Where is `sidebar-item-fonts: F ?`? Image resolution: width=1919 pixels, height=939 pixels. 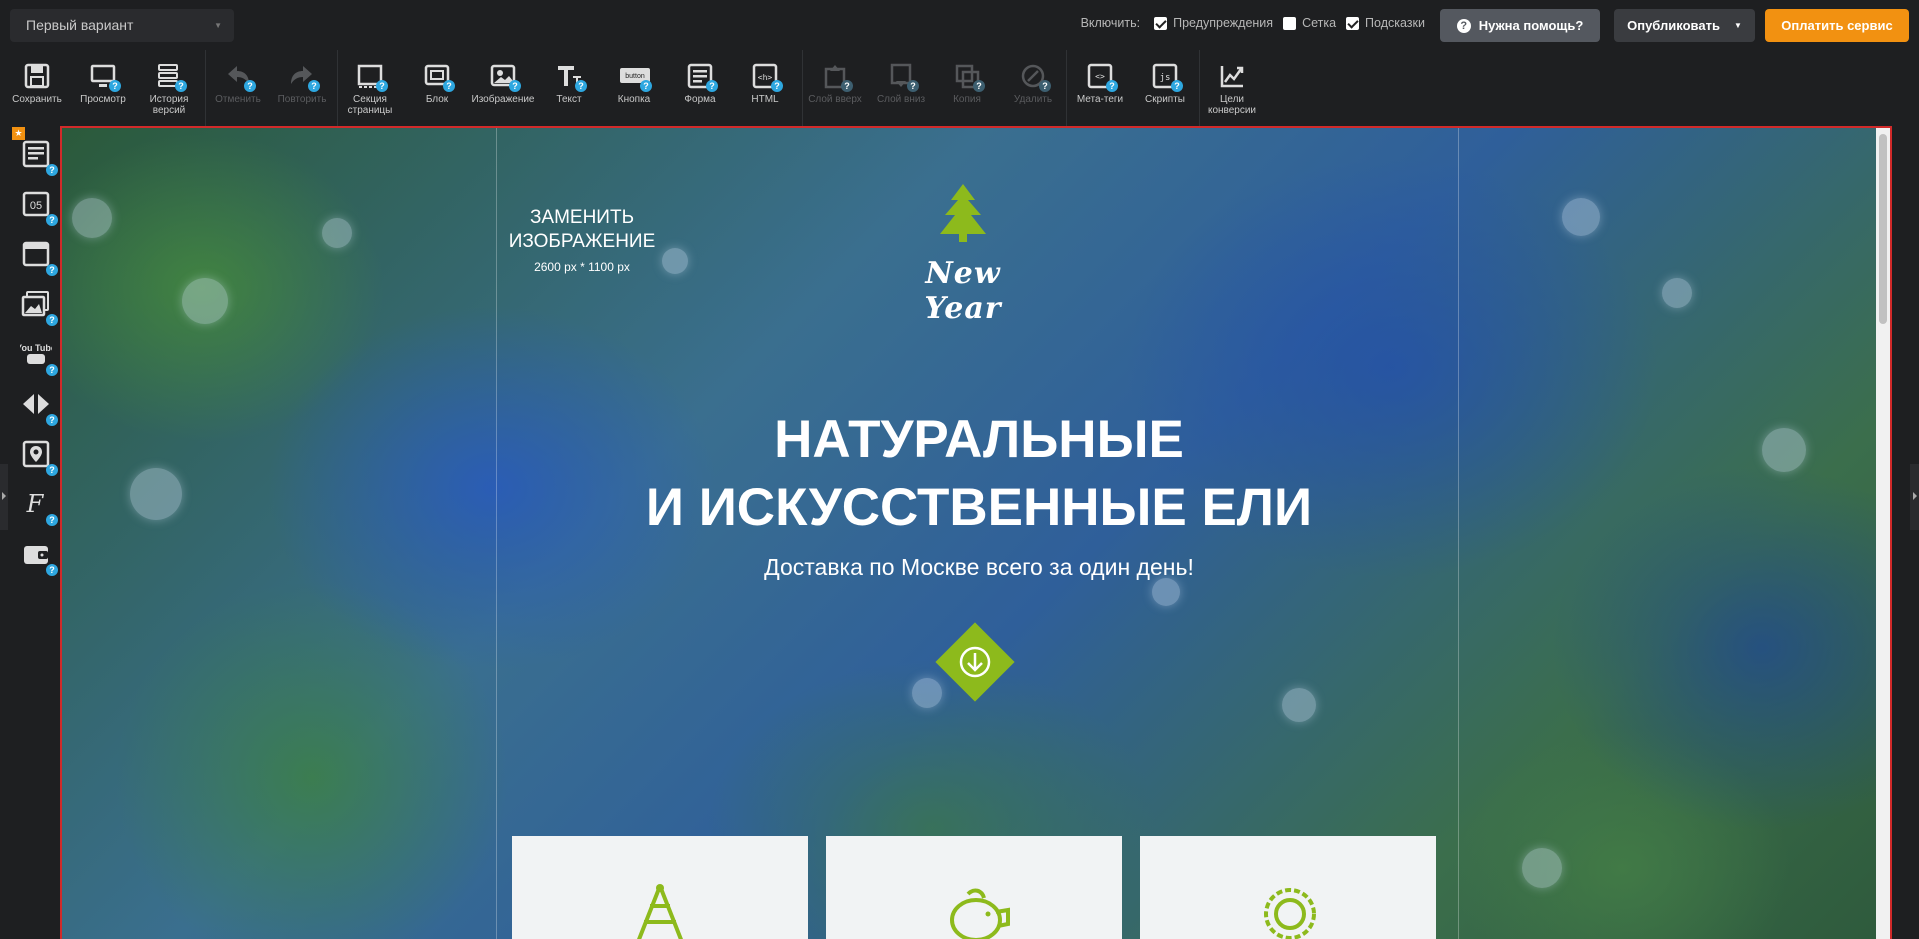
sidebar-item-fonts: F ? is located at coordinates (39, 507).